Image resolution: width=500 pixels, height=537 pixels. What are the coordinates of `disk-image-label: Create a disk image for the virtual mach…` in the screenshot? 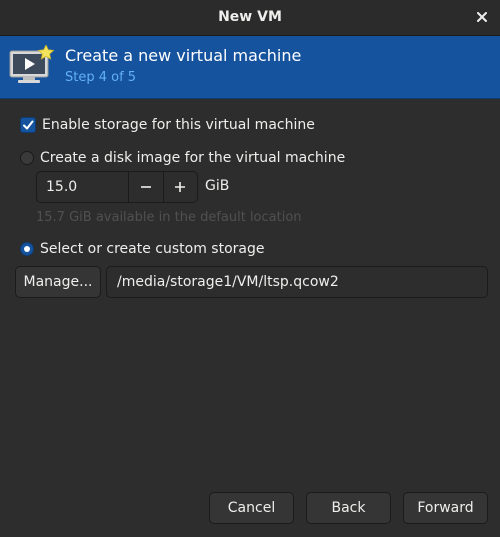 It's located at (193, 158).